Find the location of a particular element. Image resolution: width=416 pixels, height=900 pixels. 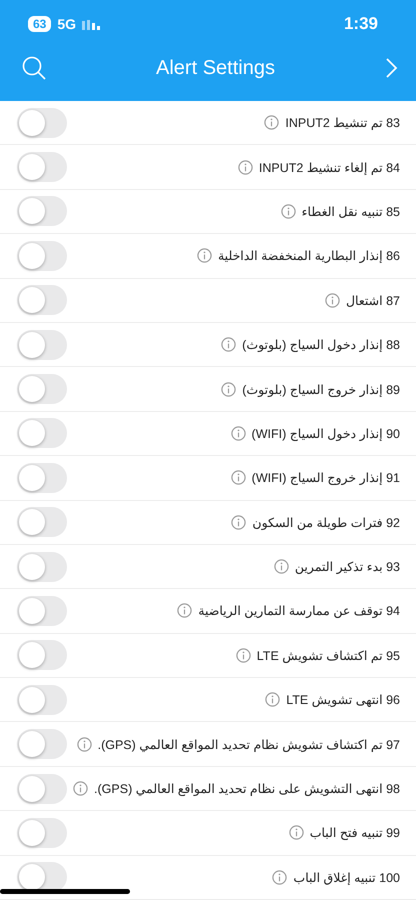

battery-indicator: 63 is located at coordinates (40, 24).